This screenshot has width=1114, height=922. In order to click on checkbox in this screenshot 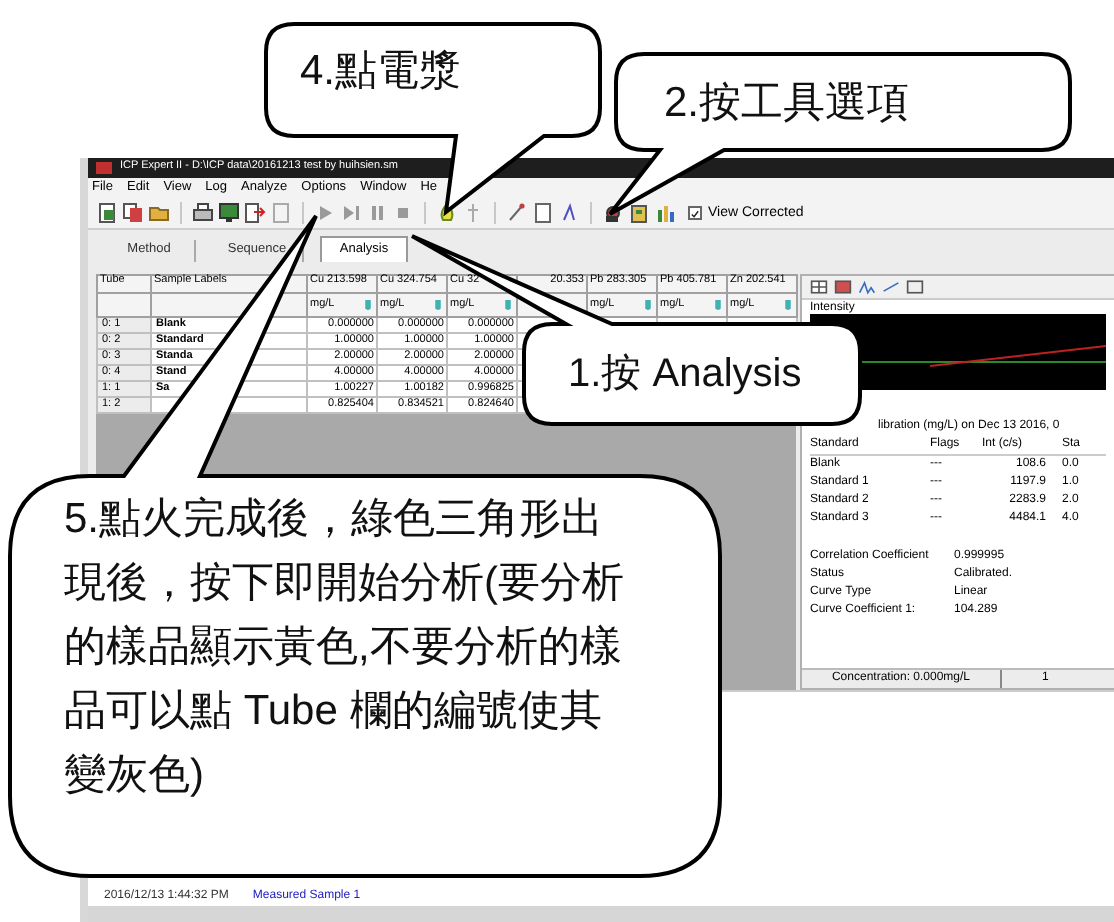, I will do `click(695, 213)`.